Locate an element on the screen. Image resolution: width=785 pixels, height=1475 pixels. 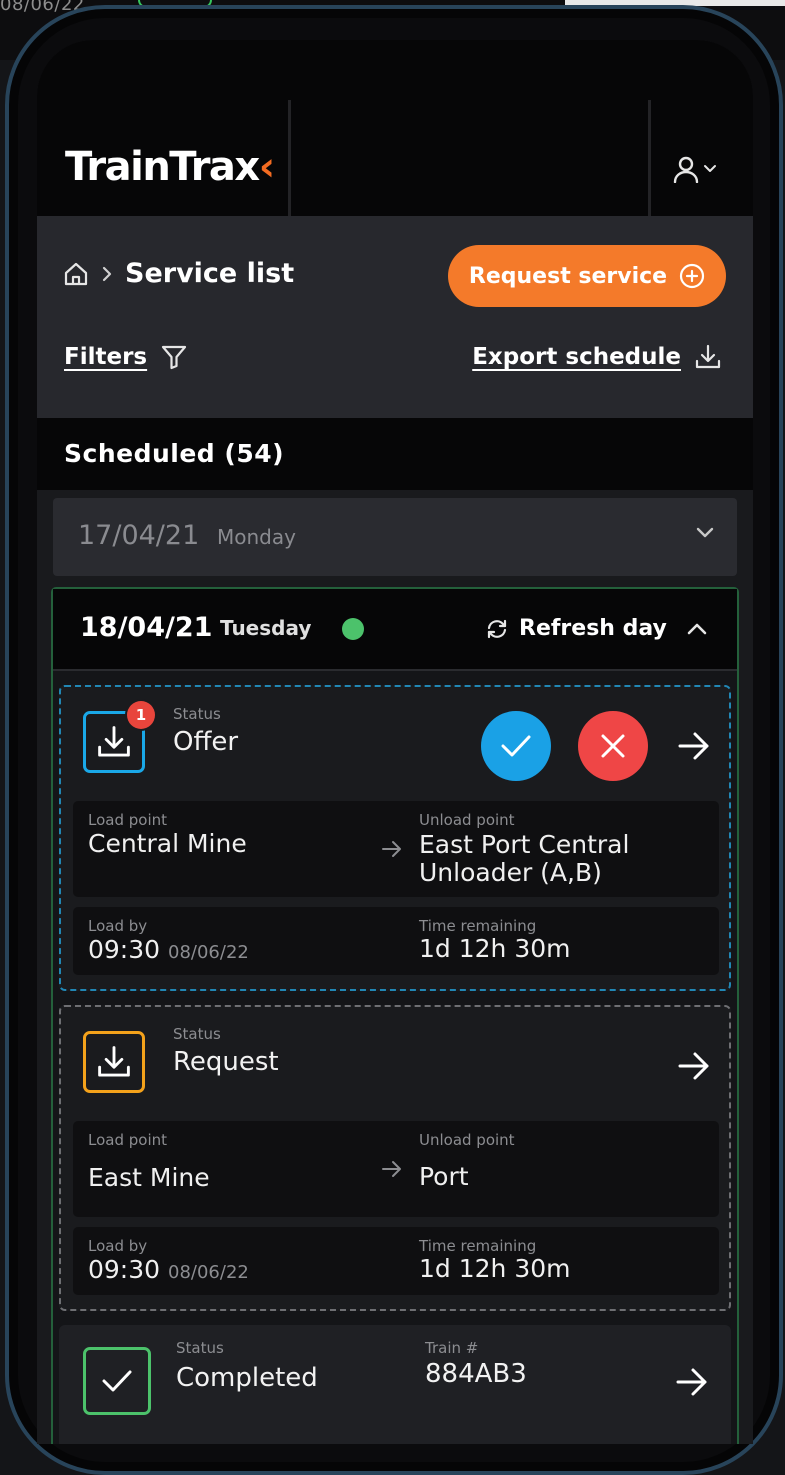
refresh-day-label: Refresh day is located at coordinates (593, 628).